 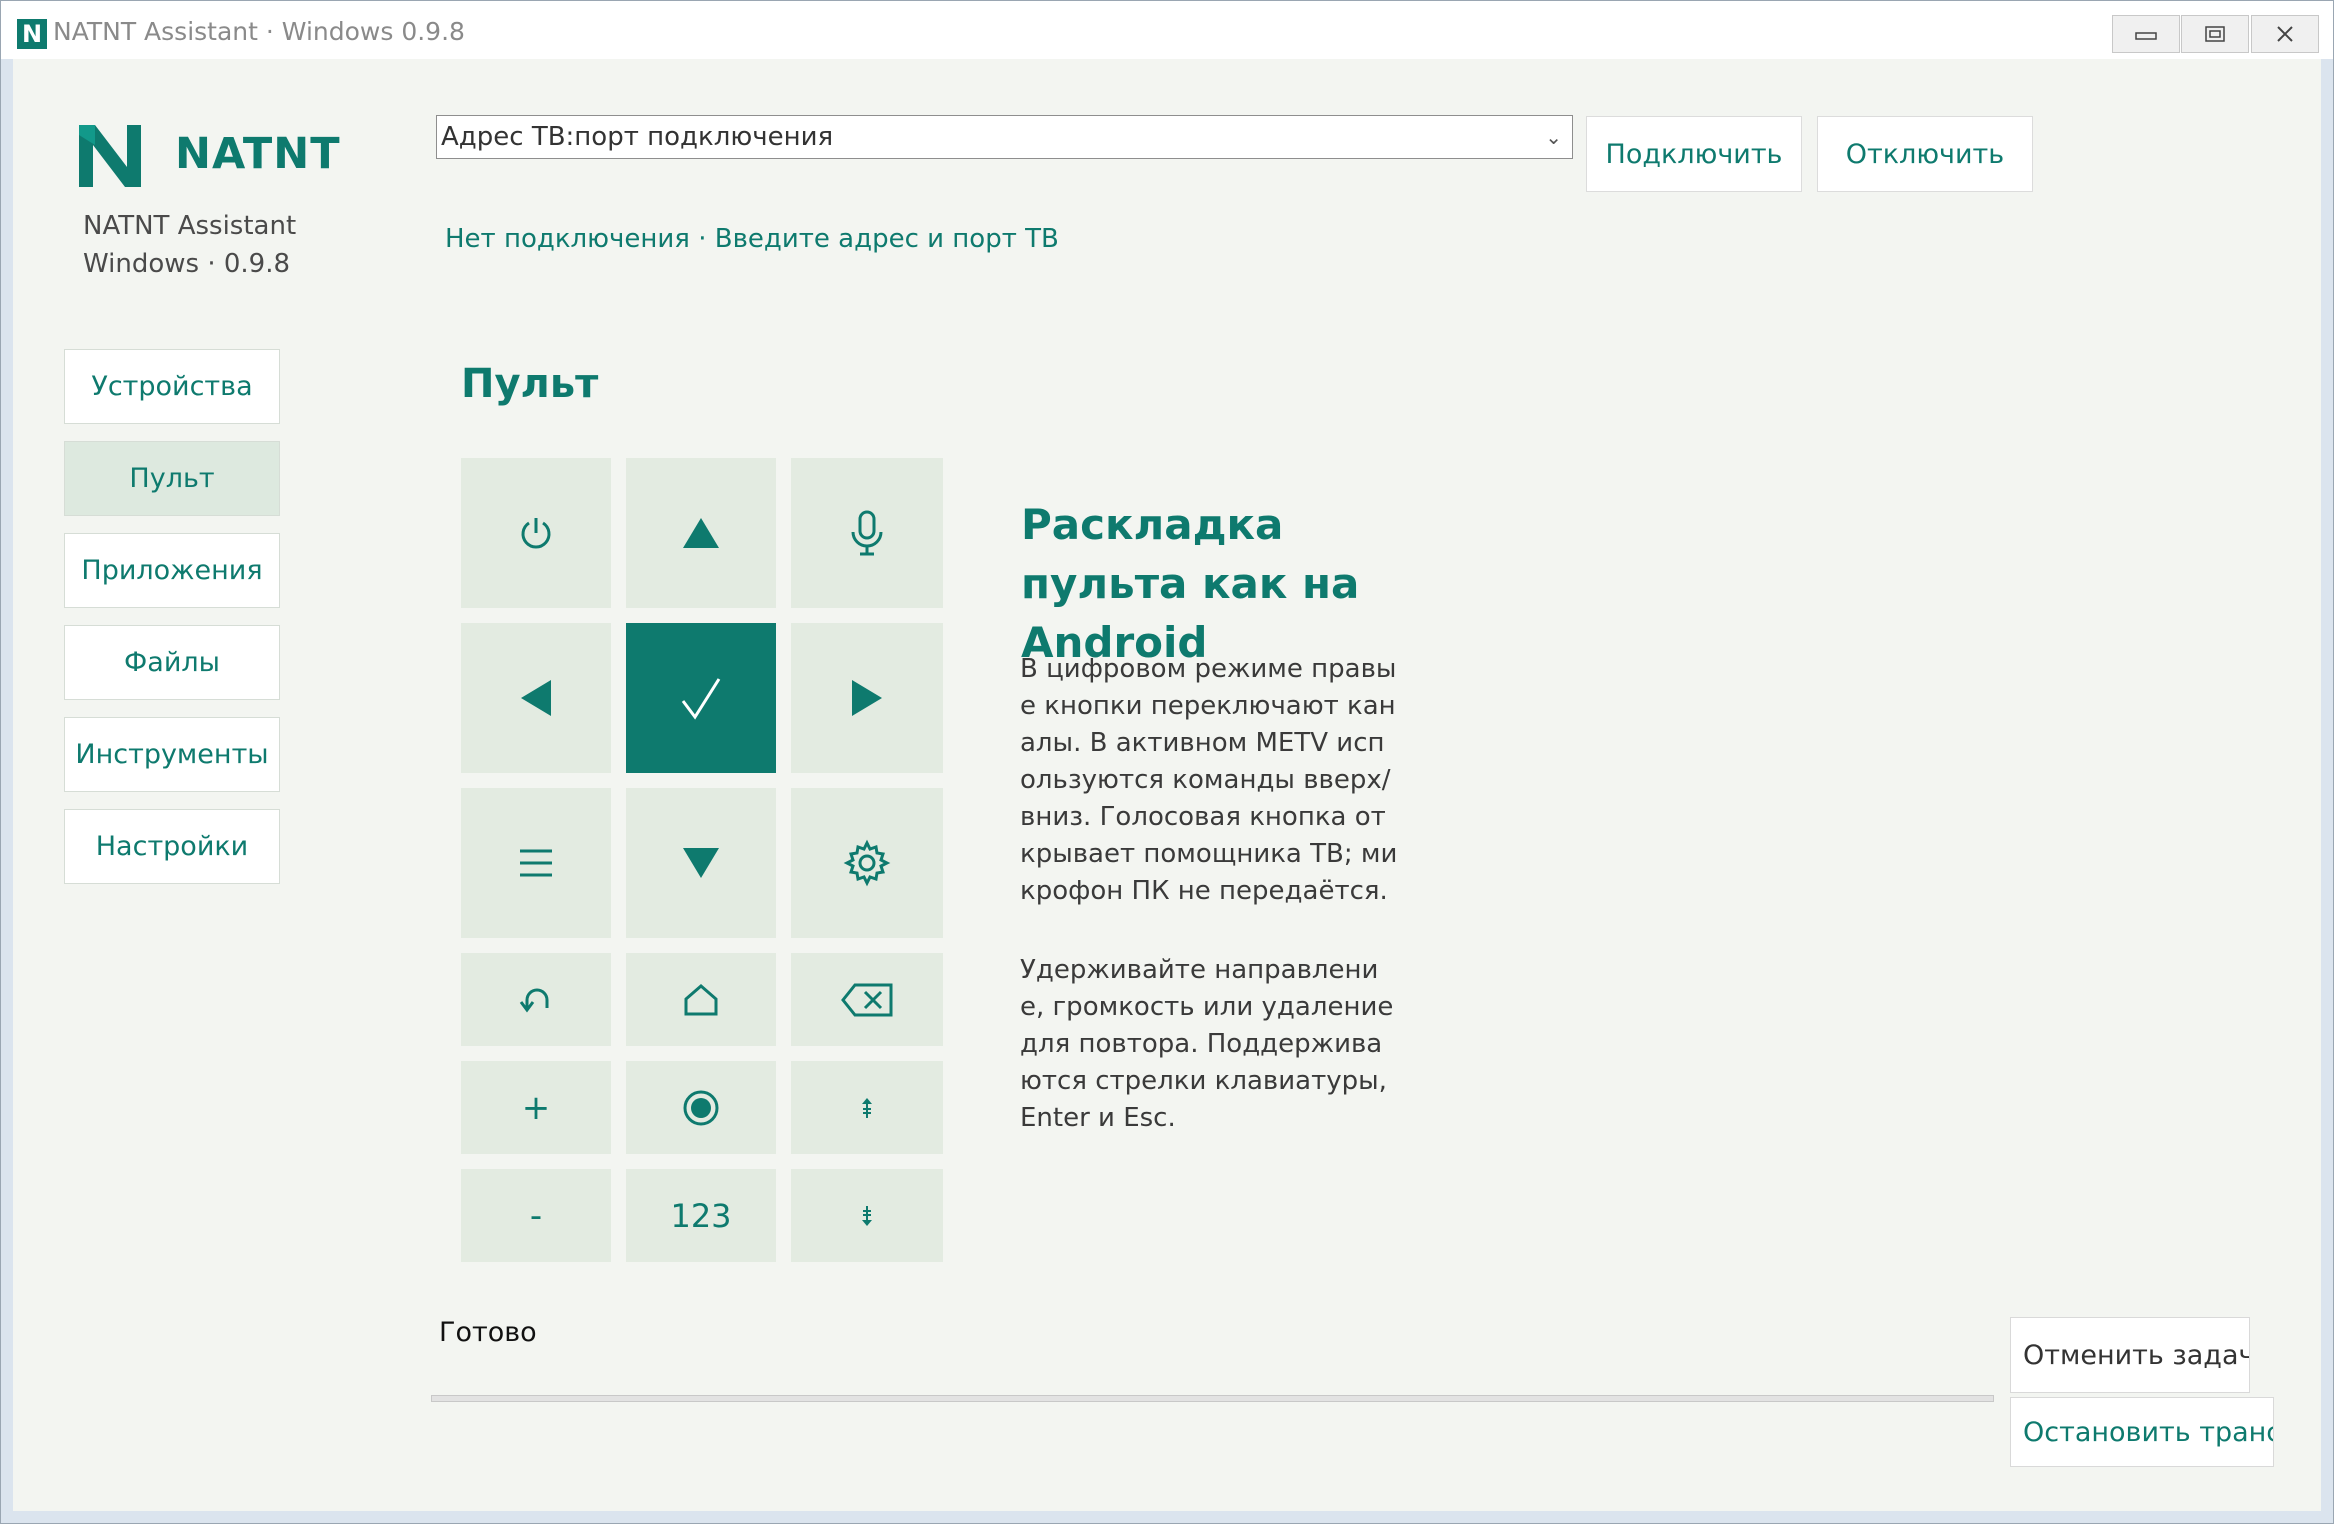 What do you see at coordinates (1212, 1398) in the screenshot?
I see `task-progress-bar` at bounding box center [1212, 1398].